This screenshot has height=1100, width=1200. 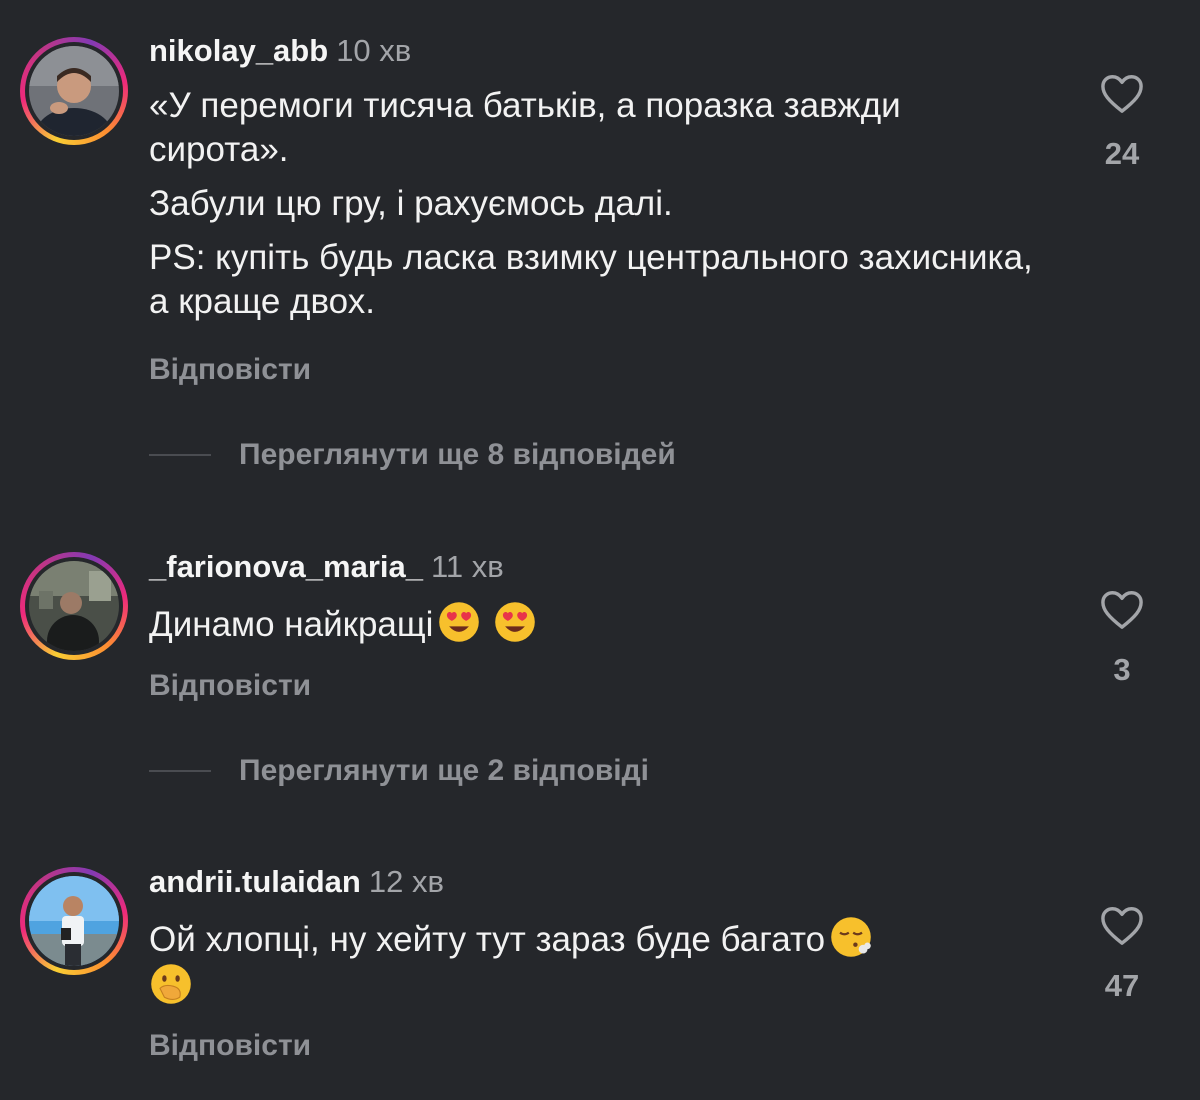 What do you see at coordinates (444, 770) in the screenshot?
I see `view-replies-label: Переглянути ще 2 відповіді` at bounding box center [444, 770].